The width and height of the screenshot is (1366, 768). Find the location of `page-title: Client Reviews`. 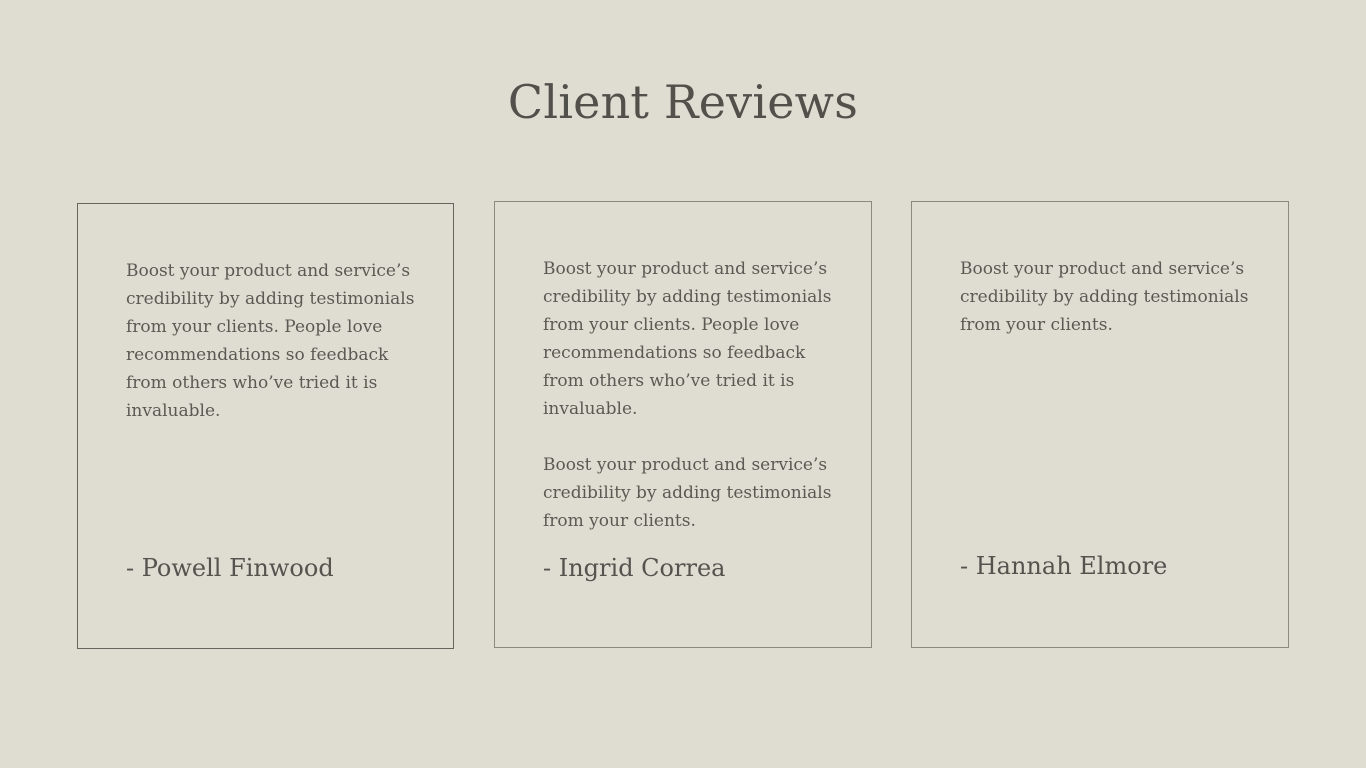

page-title: Client Reviews is located at coordinates (683, 102).